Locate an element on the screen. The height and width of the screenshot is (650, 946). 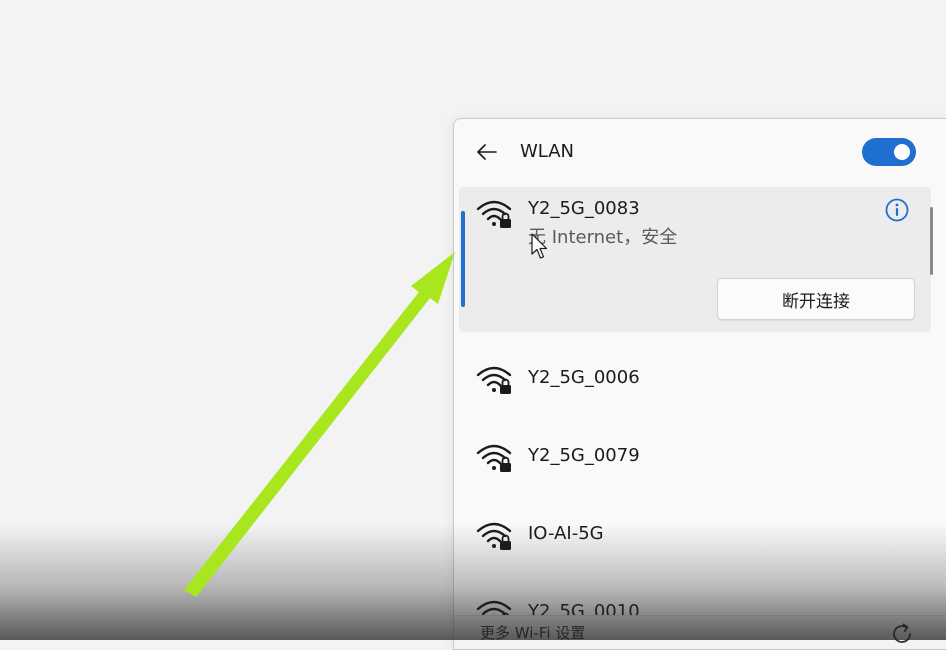
back-button is located at coordinates (487, 152).